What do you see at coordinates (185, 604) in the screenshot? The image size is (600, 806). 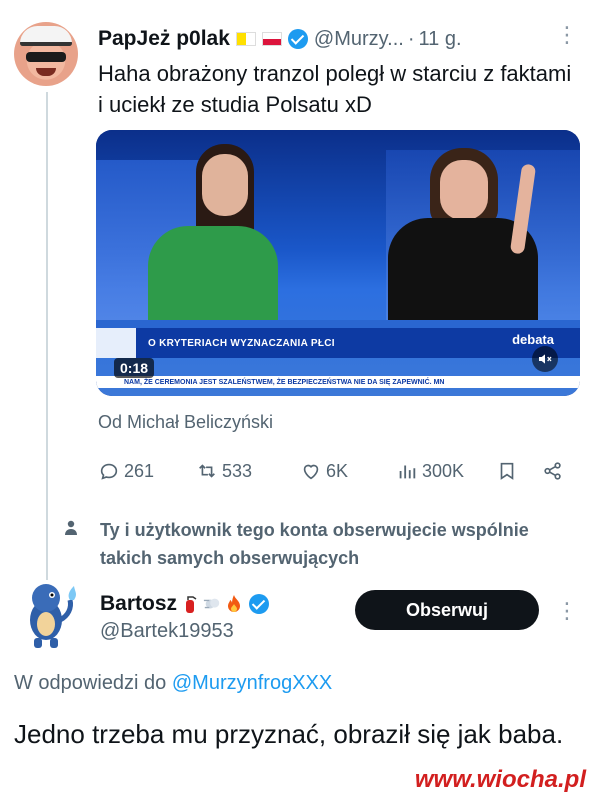 I see `reply-author-row: Bartosz` at bounding box center [185, 604].